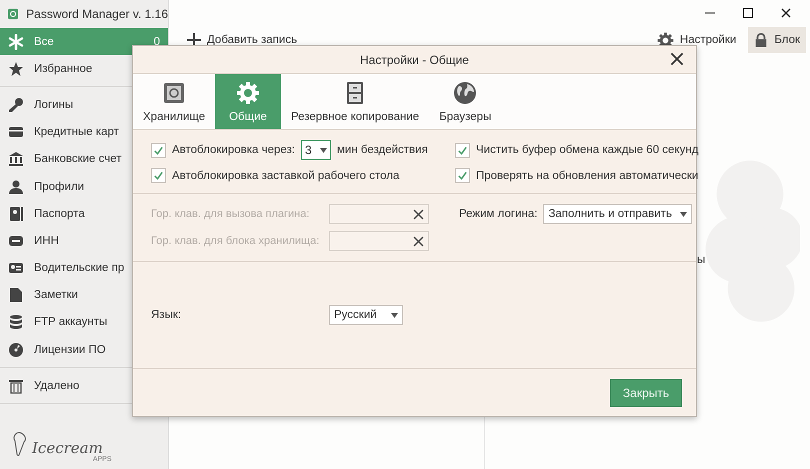 The image size is (810, 469). Describe the element at coordinates (16, 42) in the screenshot. I see `asterisk-icon` at that location.